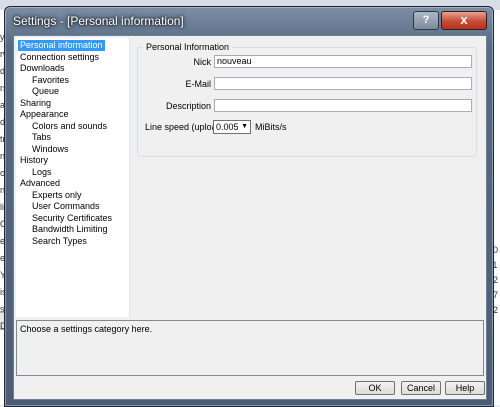  What do you see at coordinates (59, 57) in the screenshot?
I see `tree-item: Connection settings` at bounding box center [59, 57].